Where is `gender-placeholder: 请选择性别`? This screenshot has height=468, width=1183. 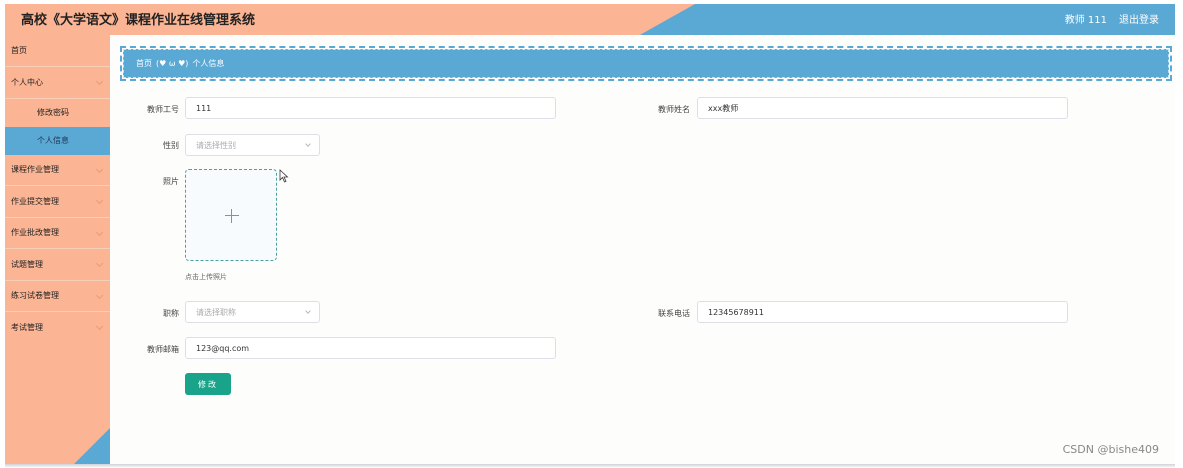
gender-placeholder: 请选择性别 is located at coordinates (216, 145).